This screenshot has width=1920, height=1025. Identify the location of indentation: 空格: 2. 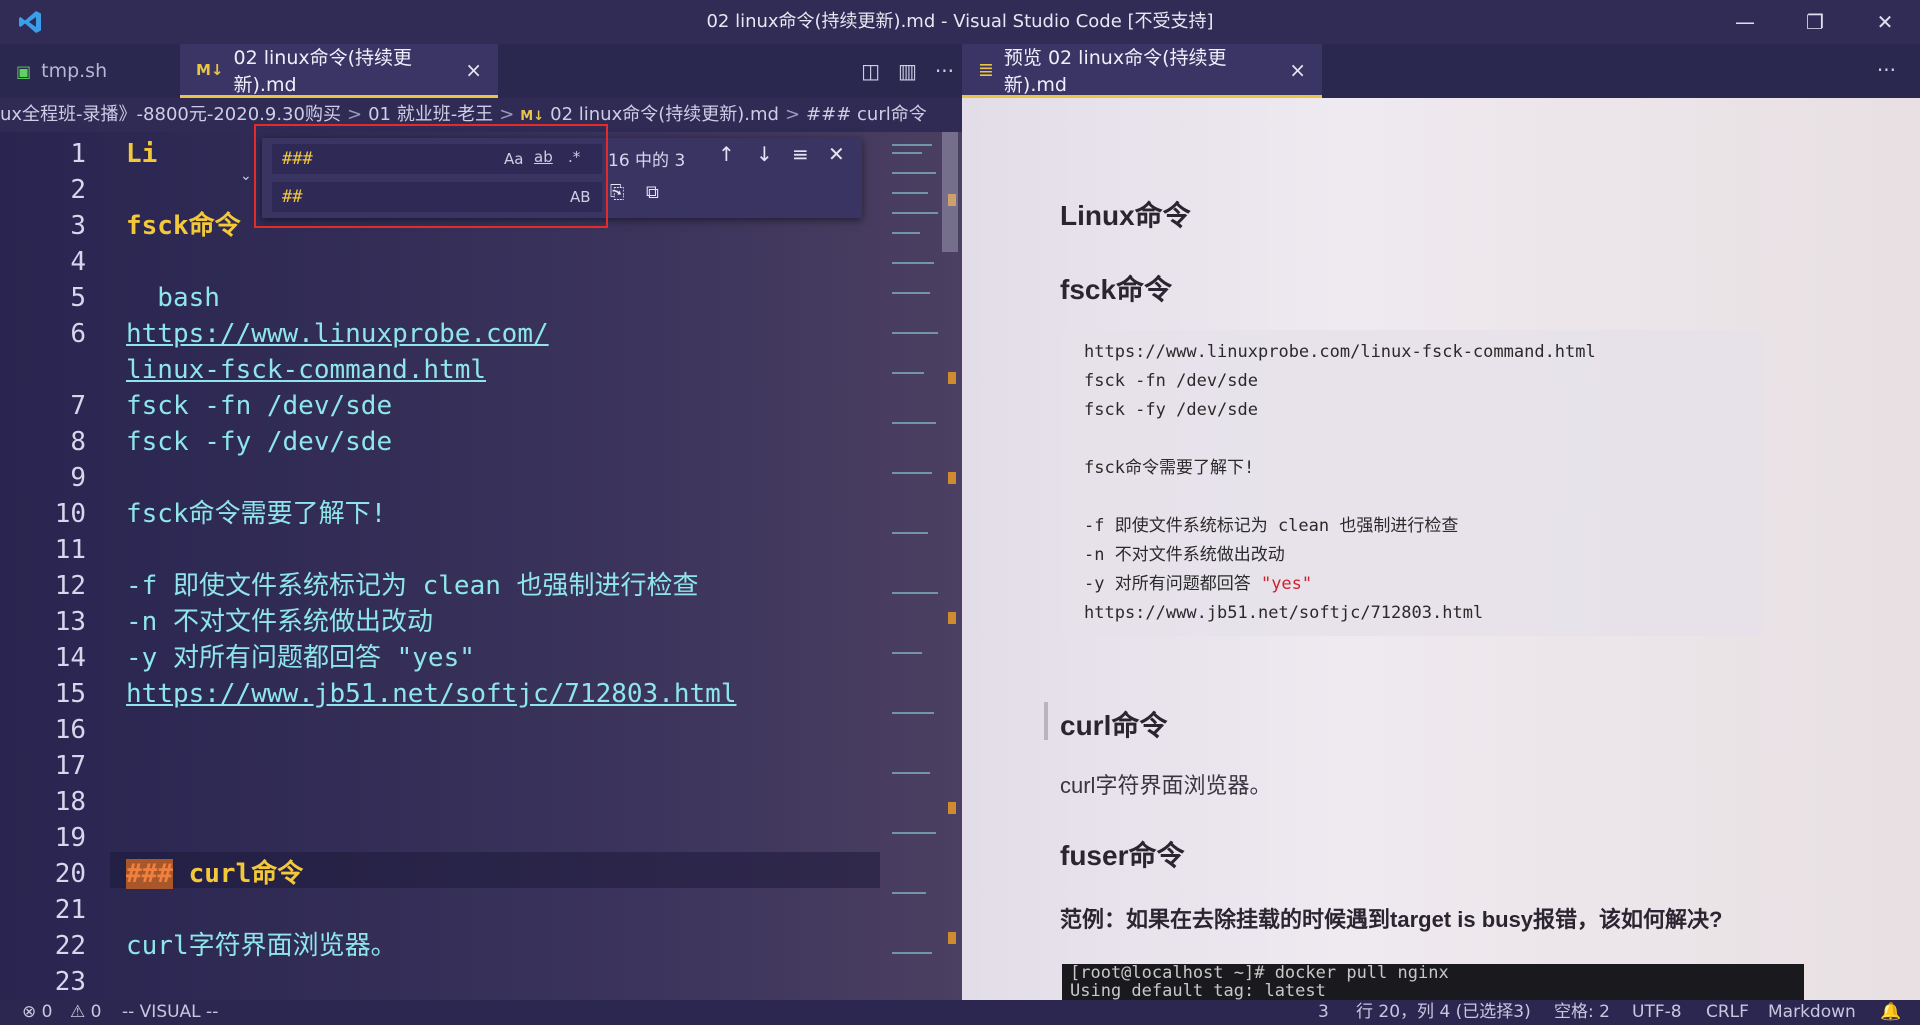
(1582, 1012).